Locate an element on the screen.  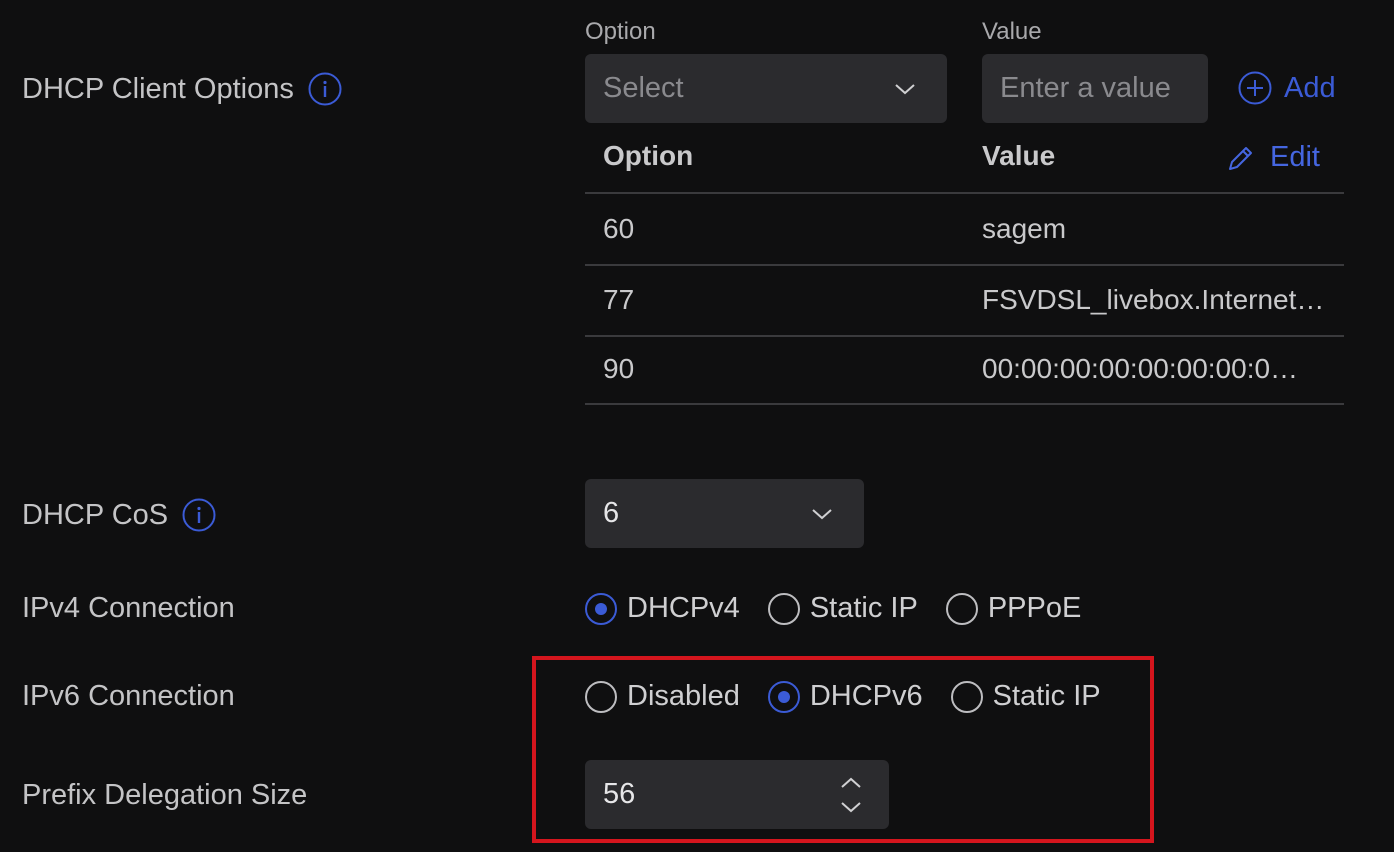
dhcp-cos-label: DHCP CoS is located at coordinates (119, 515).